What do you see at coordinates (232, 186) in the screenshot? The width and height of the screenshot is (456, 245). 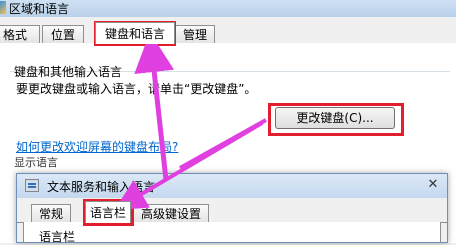 I see `dialog-titlebar: 文本服务和输入语言 ✕` at bounding box center [232, 186].